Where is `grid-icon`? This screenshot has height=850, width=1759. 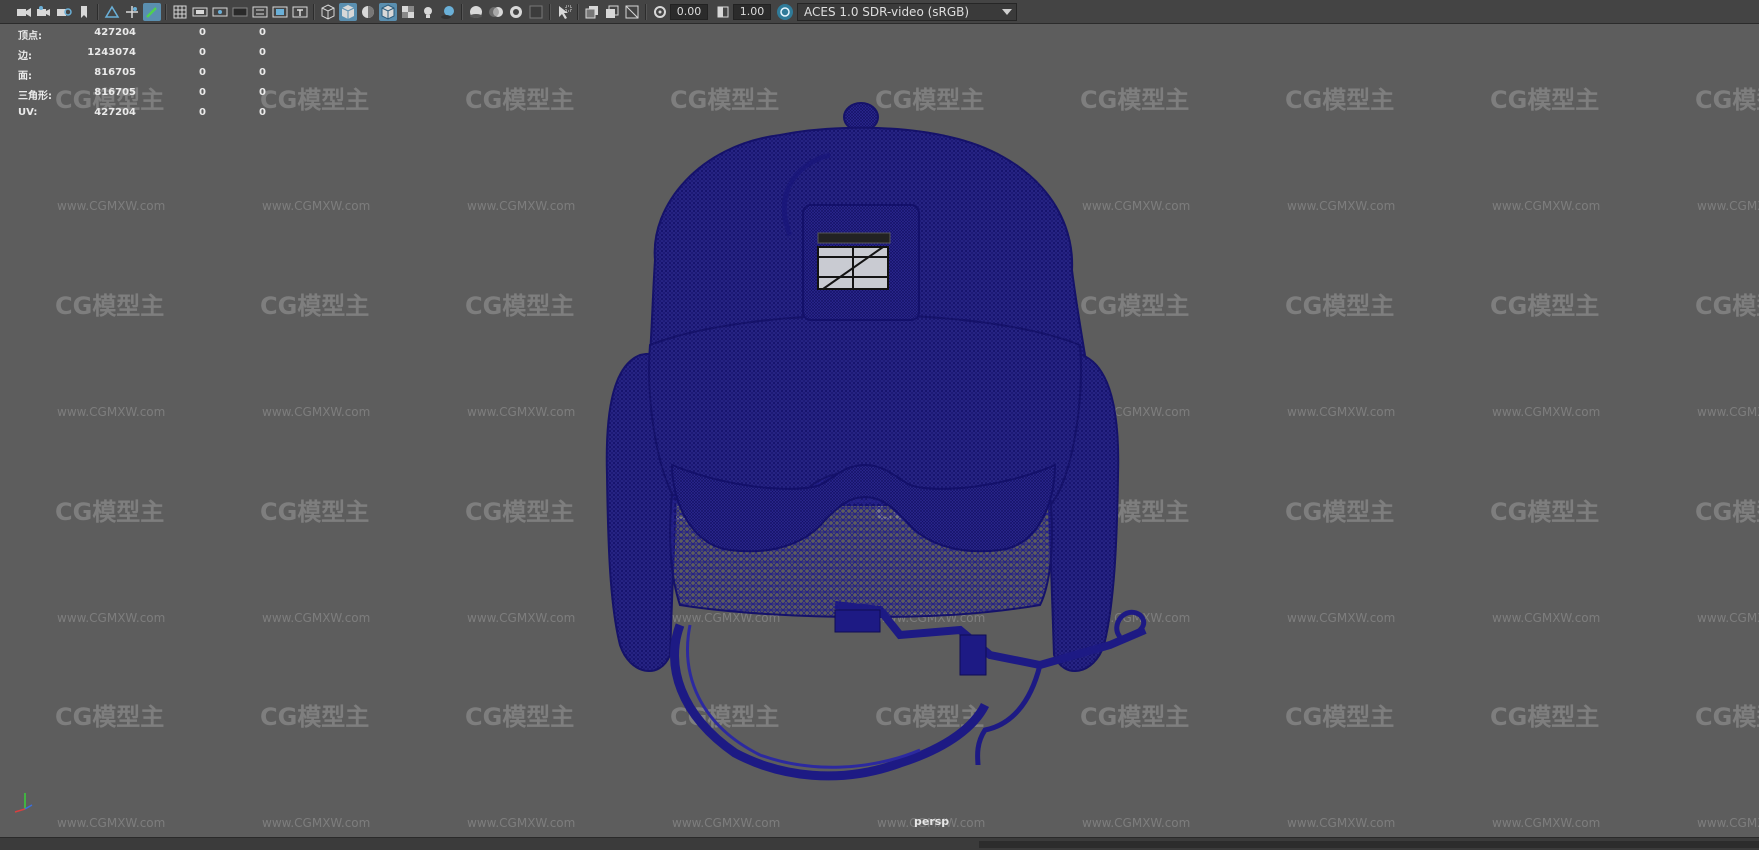 grid-icon is located at coordinates (180, 12).